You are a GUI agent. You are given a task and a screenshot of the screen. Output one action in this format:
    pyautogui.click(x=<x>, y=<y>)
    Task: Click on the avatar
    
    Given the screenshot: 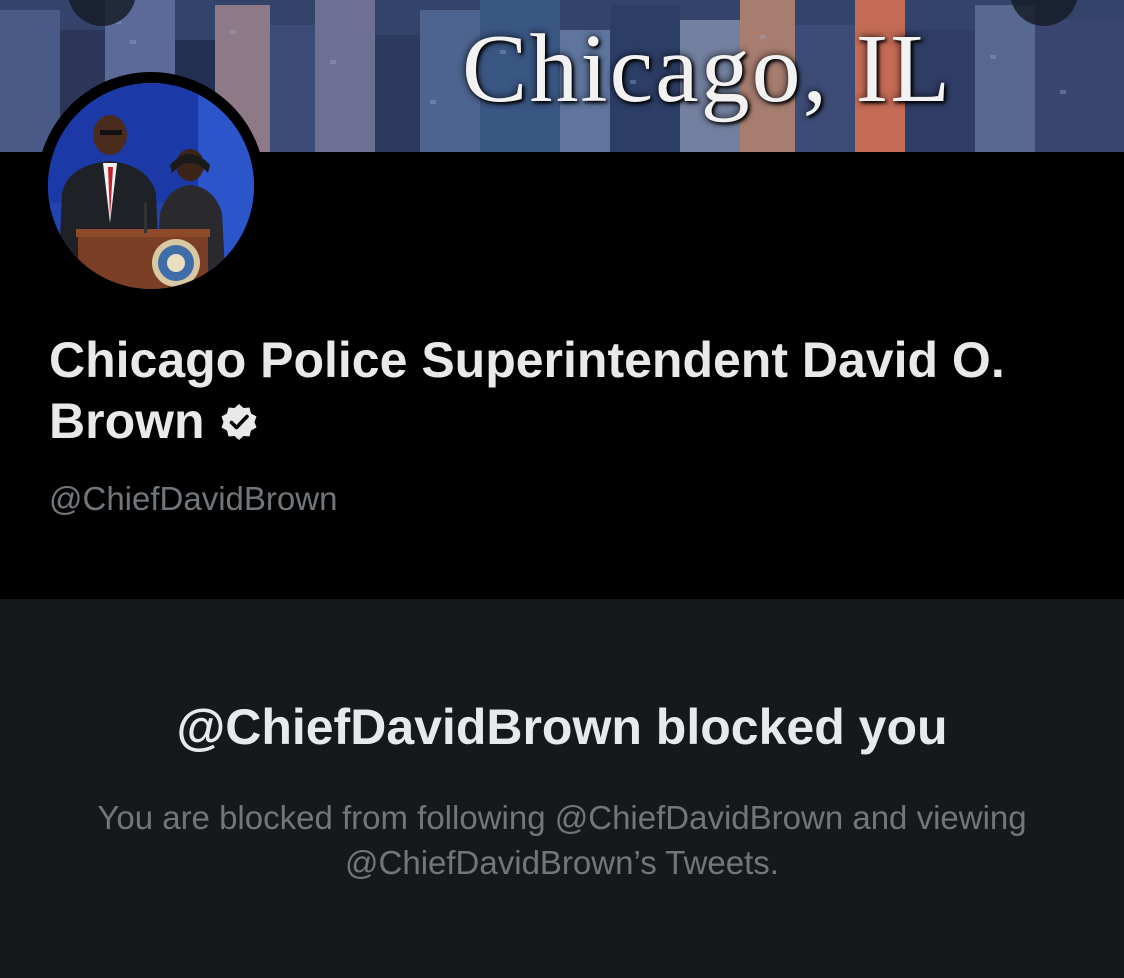 What is the action you would take?
    pyautogui.click(x=151, y=186)
    